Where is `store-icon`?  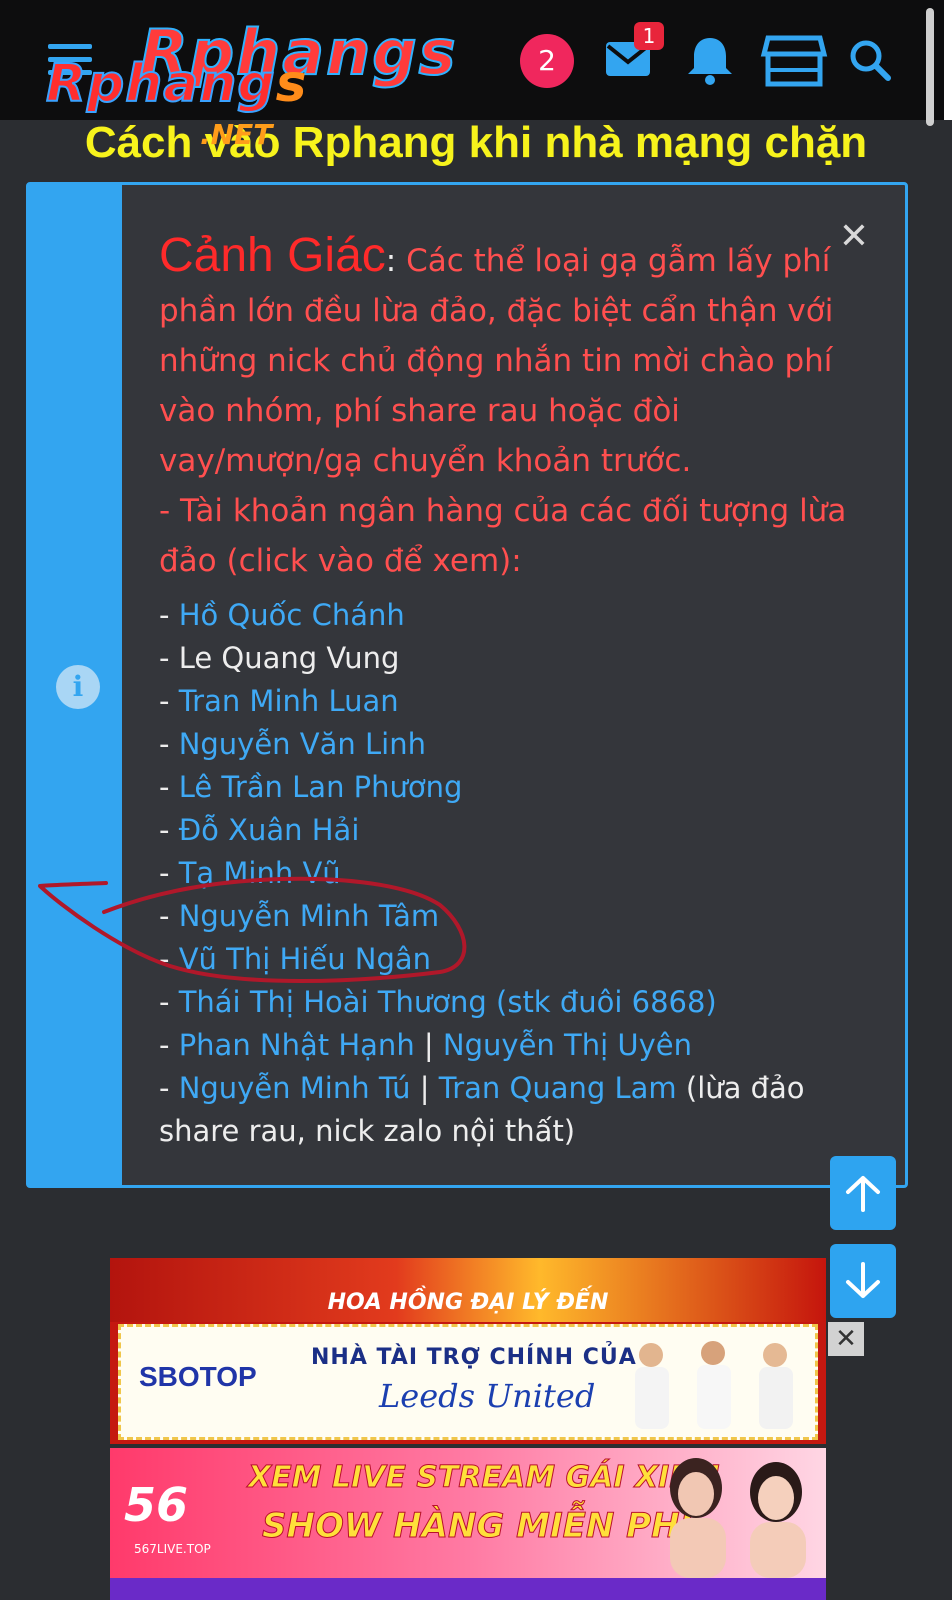 store-icon is located at coordinates (794, 61).